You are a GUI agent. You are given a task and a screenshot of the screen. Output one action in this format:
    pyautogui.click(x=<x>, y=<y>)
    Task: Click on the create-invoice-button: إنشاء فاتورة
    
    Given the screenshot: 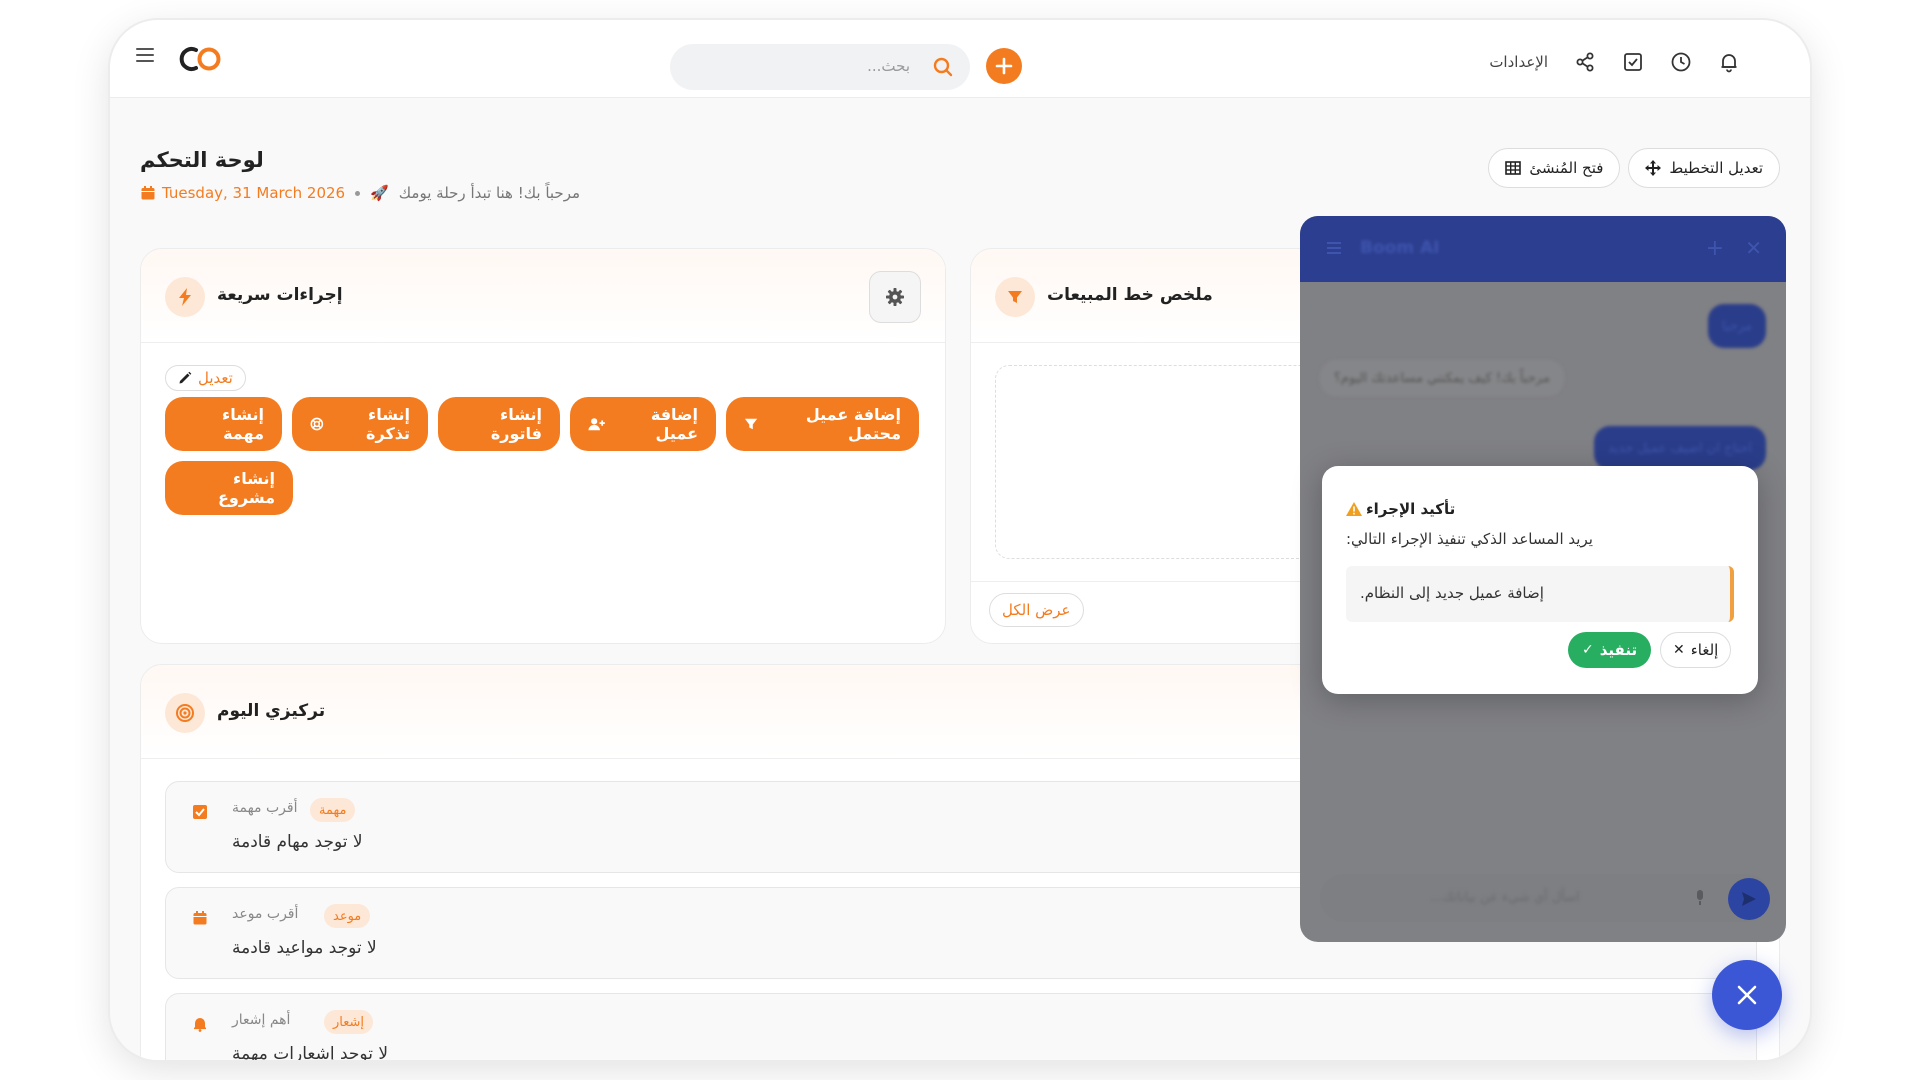 What is the action you would take?
    pyautogui.click(x=499, y=424)
    